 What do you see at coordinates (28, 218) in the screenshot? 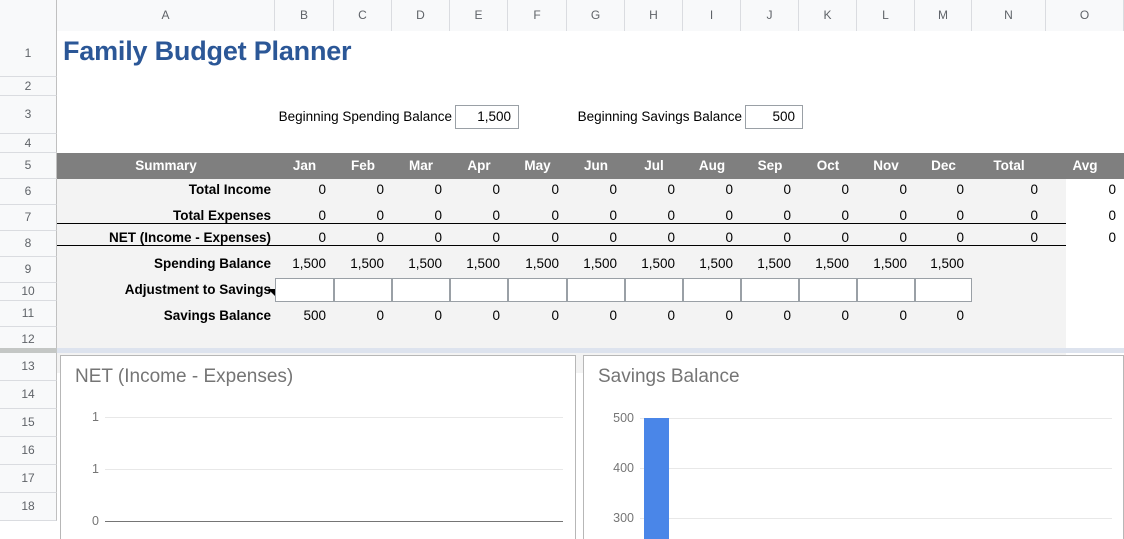
I see `row-header-7: 7` at bounding box center [28, 218].